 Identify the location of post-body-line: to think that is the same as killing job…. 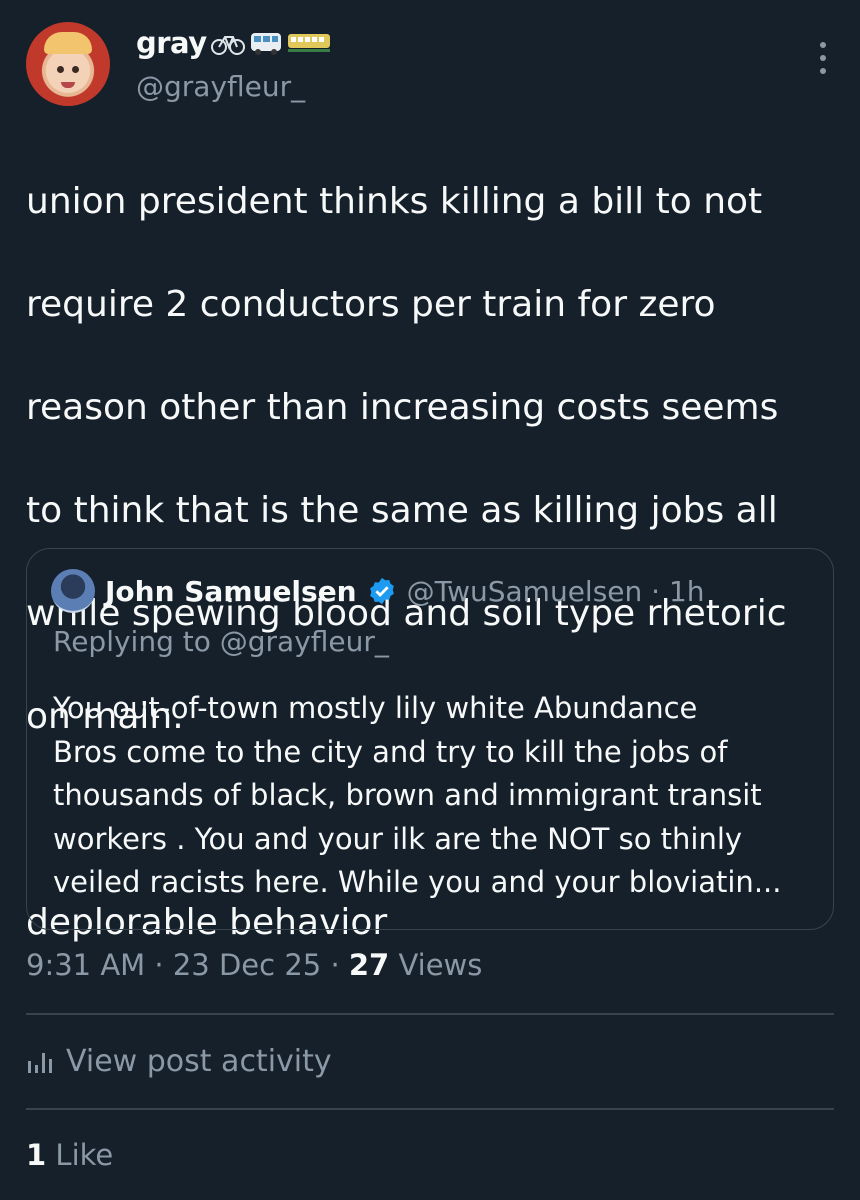
(402, 510).